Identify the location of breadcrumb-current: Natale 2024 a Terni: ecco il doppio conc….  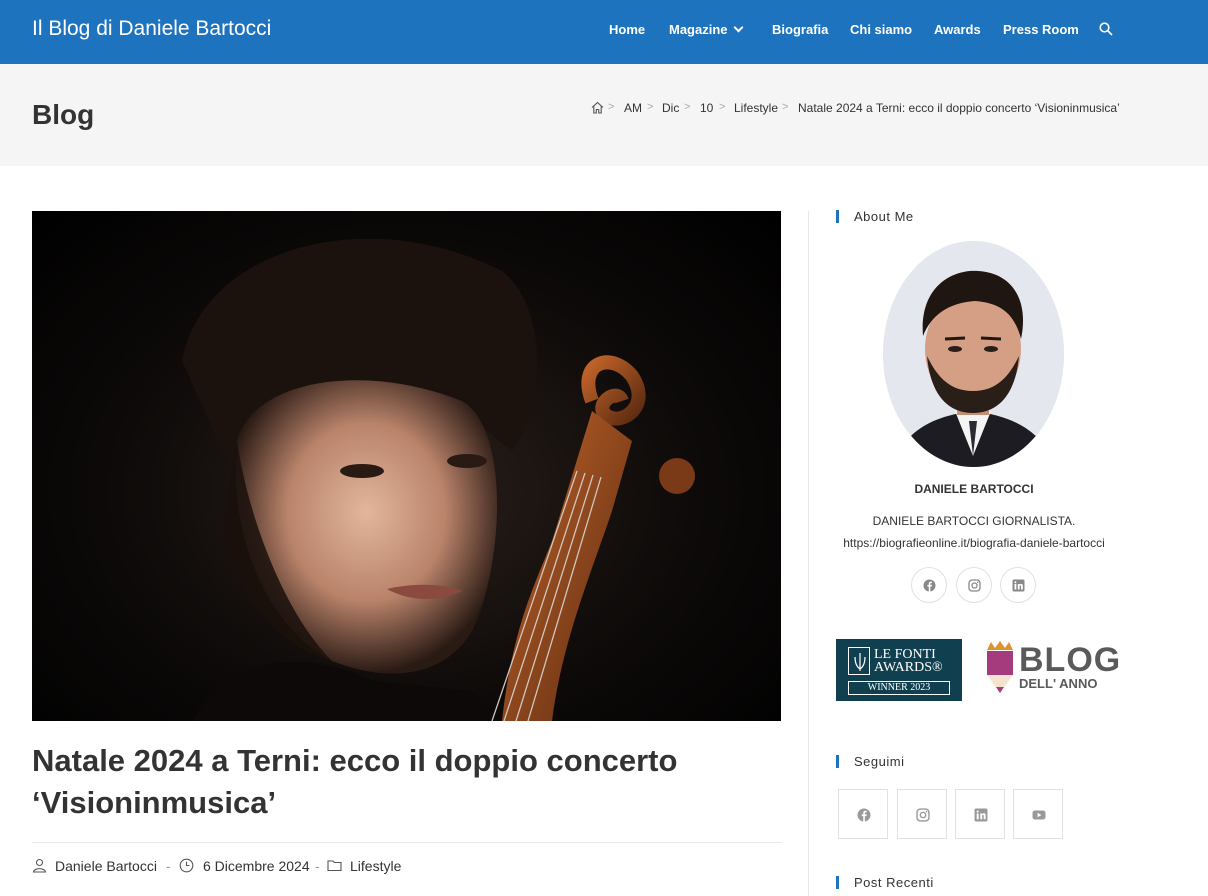
(959, 108).